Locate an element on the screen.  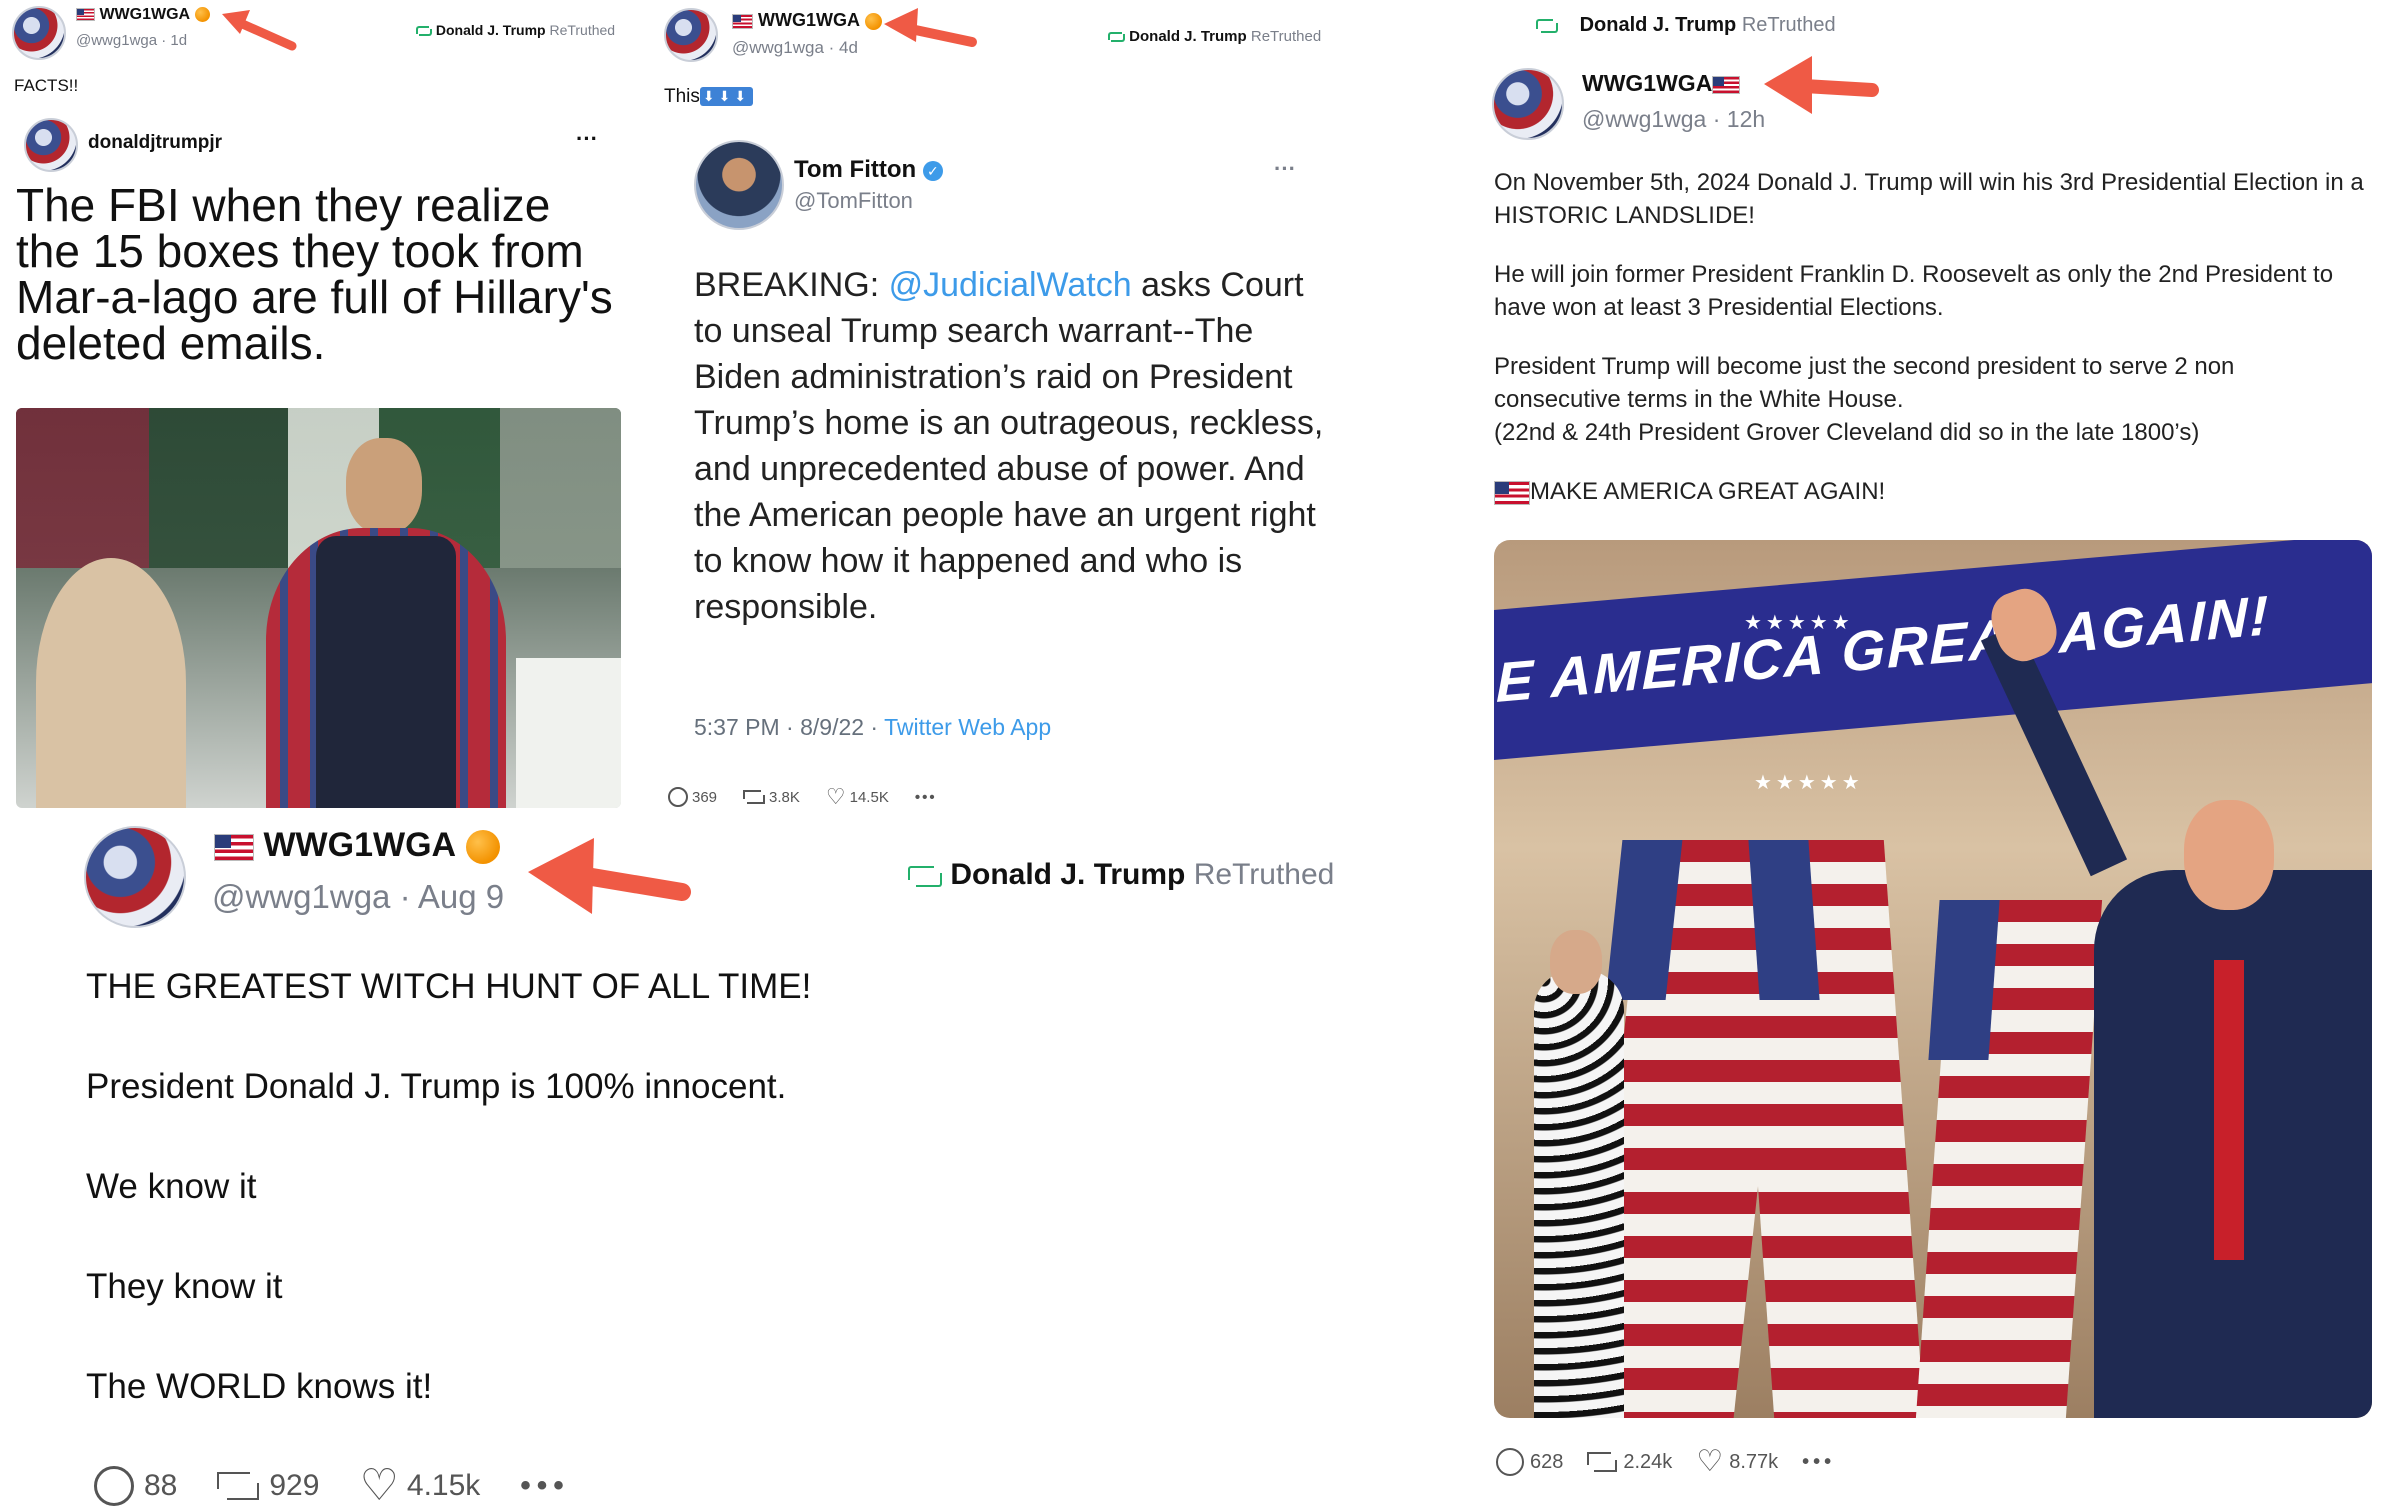
like-button: ♡ 8.77k is located at coordinates (1737, 1461).